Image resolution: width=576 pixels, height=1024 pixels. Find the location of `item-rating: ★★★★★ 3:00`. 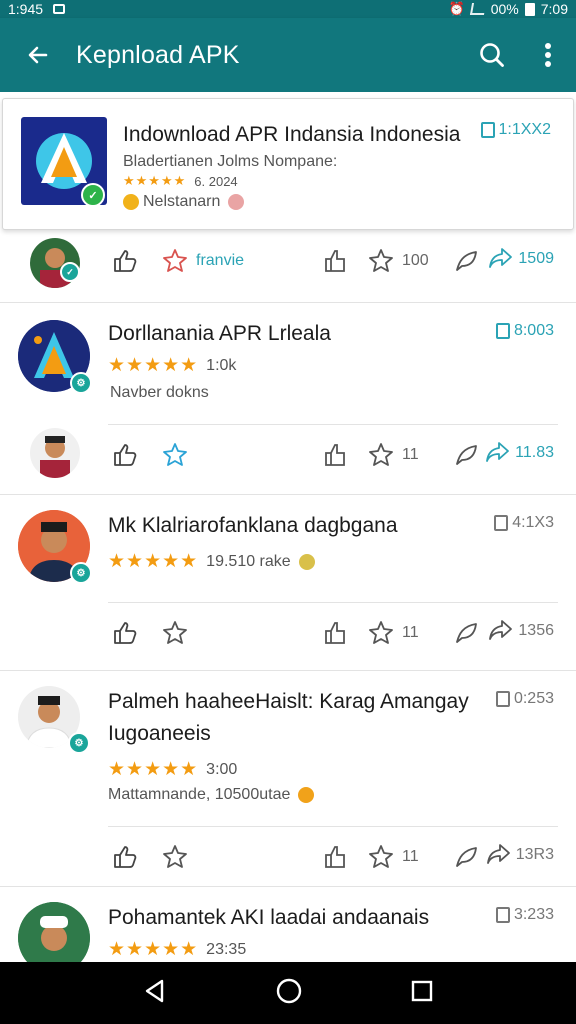

item-rating: ★★★★★ 3:00 is located at coordinates (172, 769).